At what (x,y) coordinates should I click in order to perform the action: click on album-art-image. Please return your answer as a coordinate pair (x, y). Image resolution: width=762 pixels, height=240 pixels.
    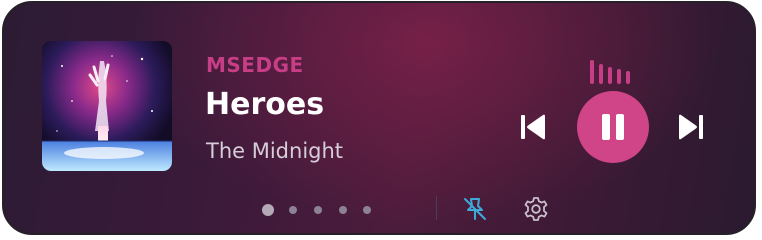
    Looking at the image, I should click on (107, 106).